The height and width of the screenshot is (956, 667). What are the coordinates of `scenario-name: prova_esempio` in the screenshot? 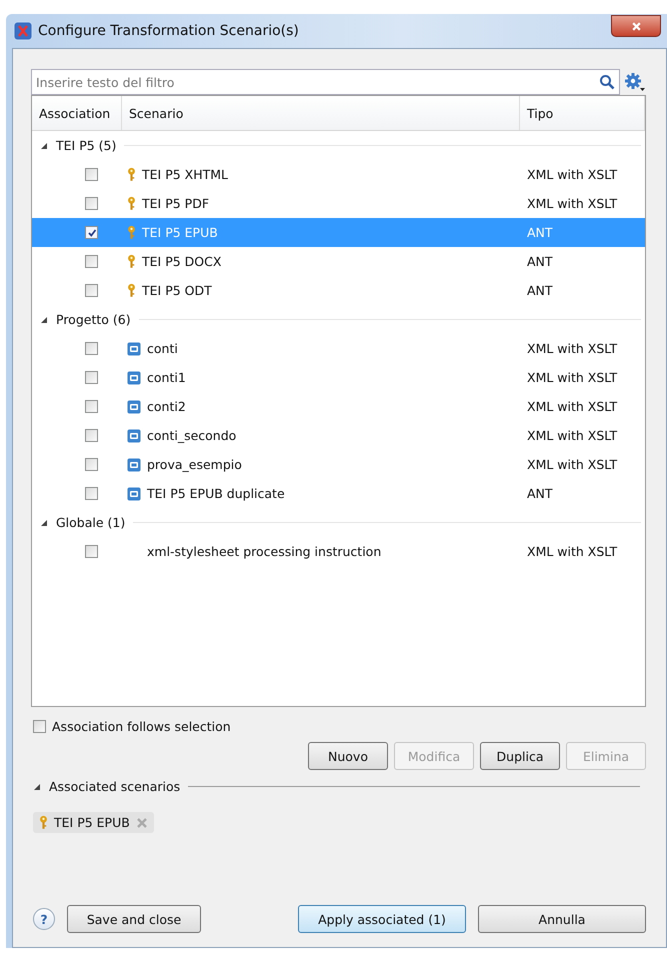 It's located at (194, 464).